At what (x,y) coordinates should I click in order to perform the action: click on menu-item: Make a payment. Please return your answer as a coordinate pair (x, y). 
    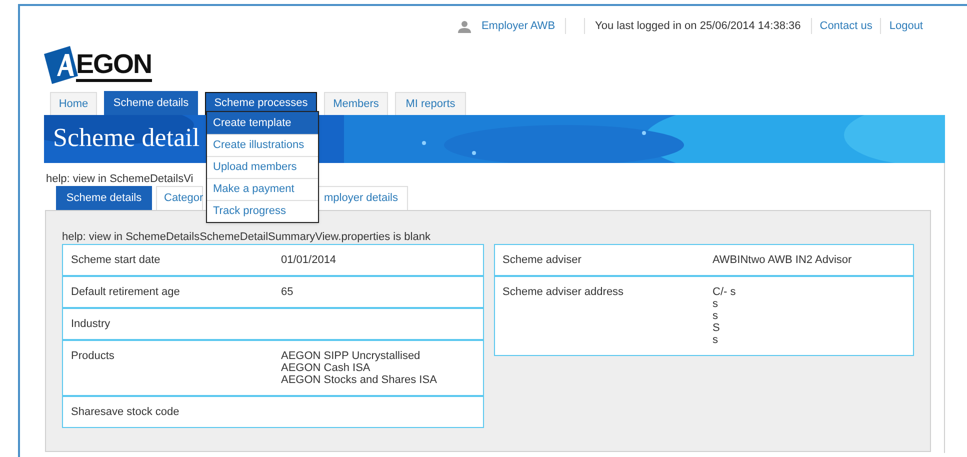
    Looking at the image, I should click on (262, 189).